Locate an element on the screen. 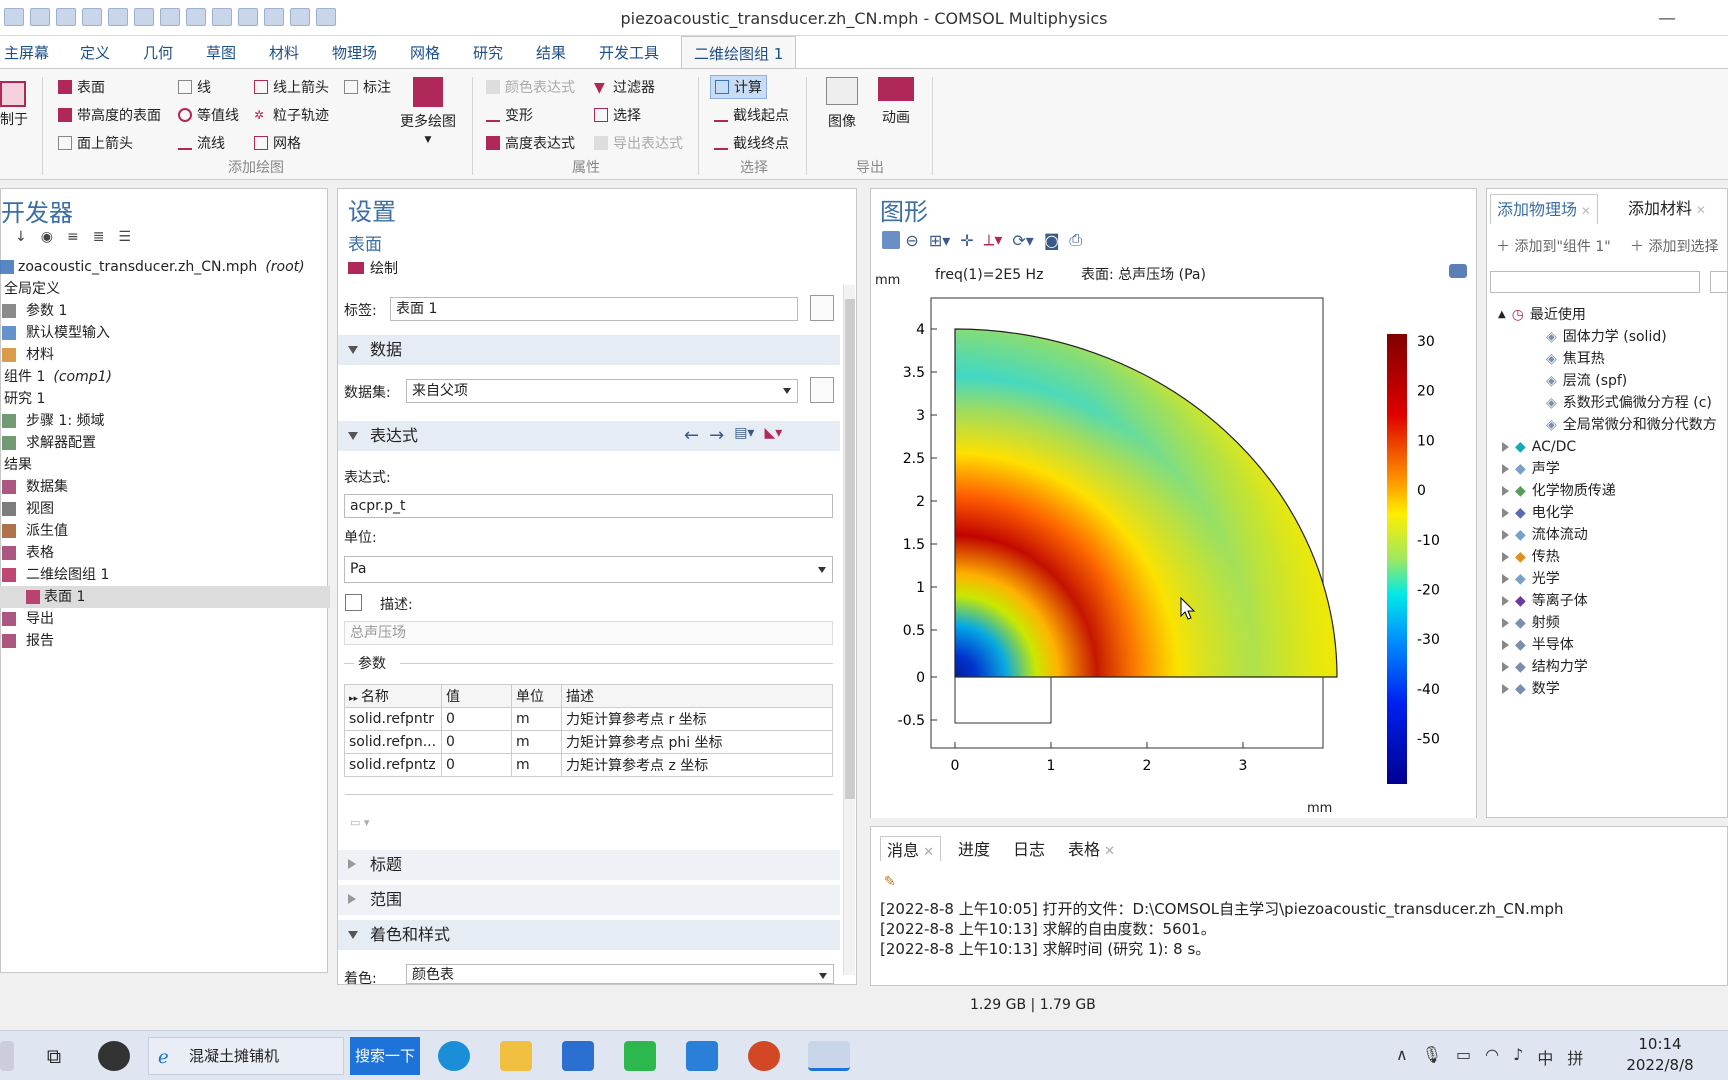 The image size is (1728, 1080). tree-item: 表格 is located at coordinates (165, 553).